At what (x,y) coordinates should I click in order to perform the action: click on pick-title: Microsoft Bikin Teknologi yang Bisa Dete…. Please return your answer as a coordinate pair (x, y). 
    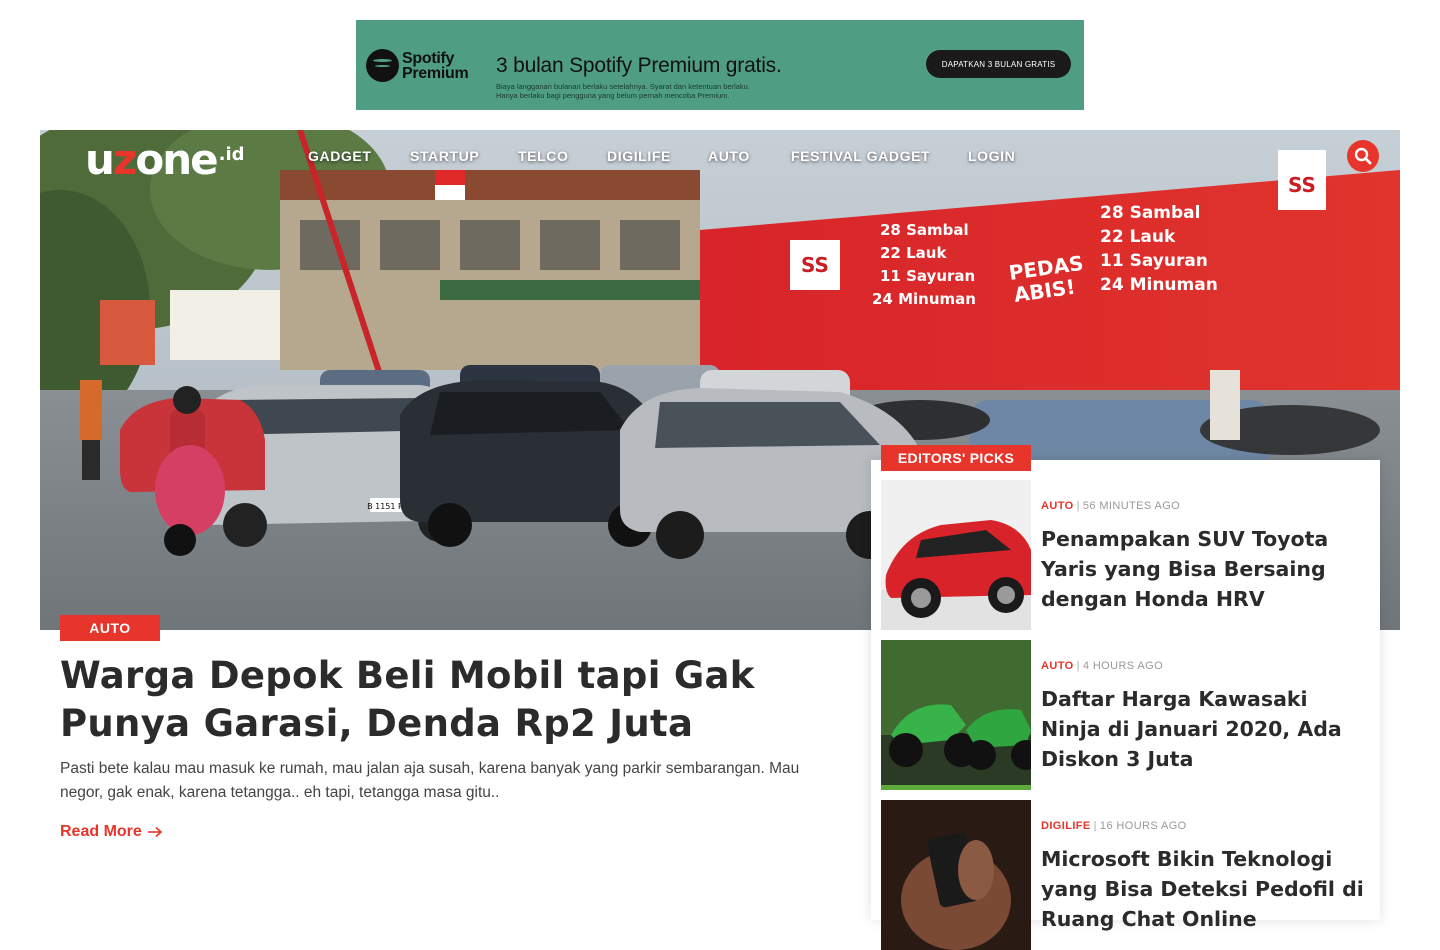
    Looking at the image, I should click on (1203, 889).